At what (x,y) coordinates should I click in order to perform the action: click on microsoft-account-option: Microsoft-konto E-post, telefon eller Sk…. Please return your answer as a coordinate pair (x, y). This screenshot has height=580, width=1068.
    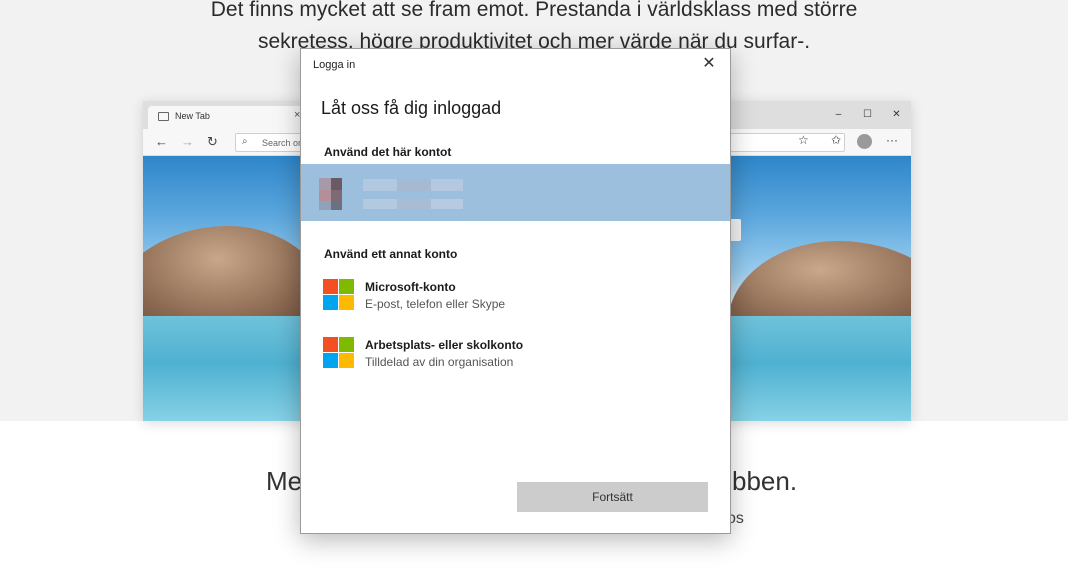
    Looking at the image, I should click on (518, 300).